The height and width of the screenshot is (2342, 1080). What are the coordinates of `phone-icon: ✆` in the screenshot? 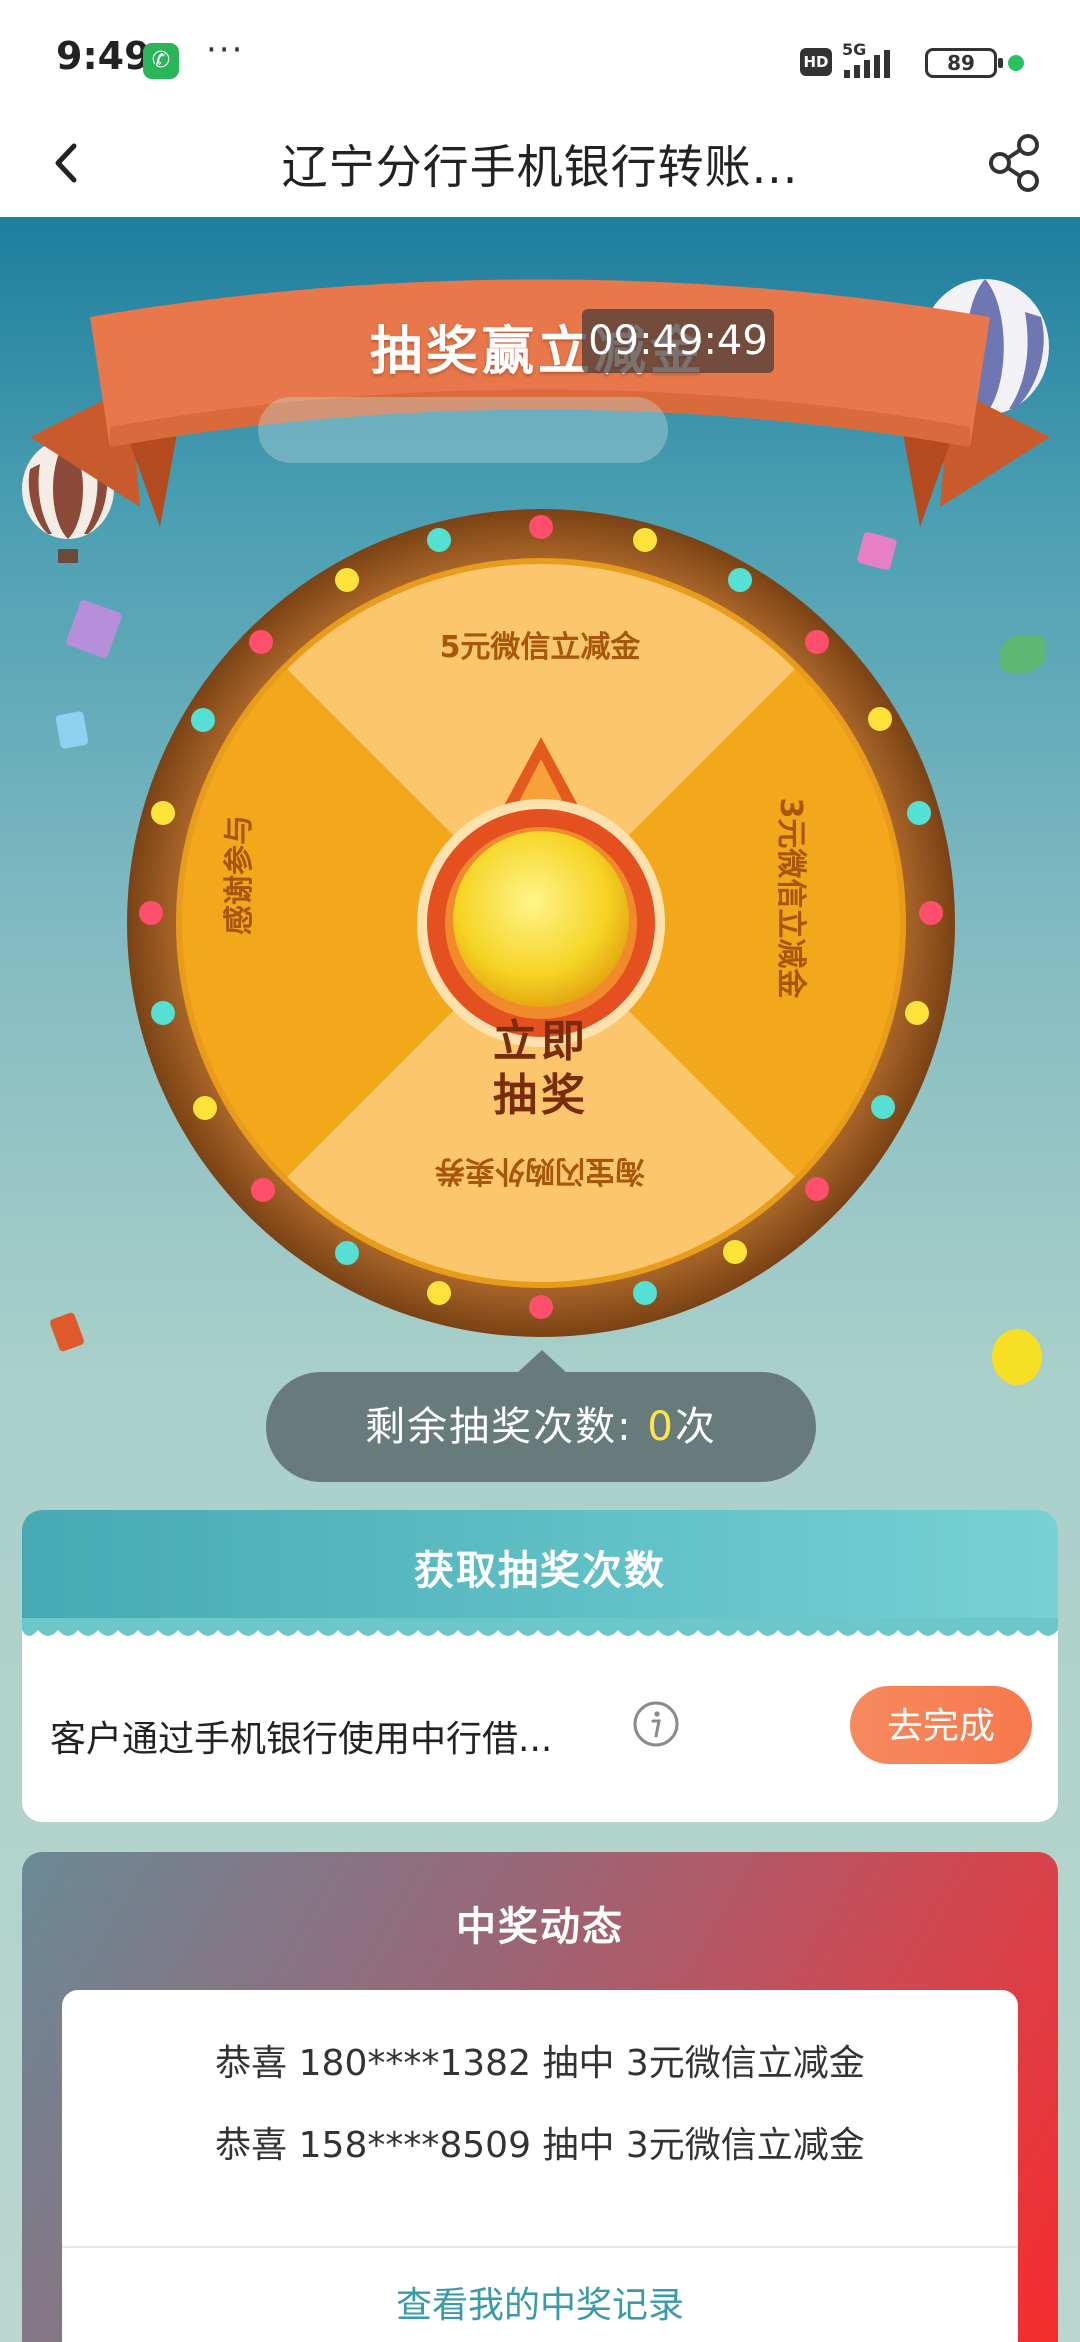 It's located at (161, 61).